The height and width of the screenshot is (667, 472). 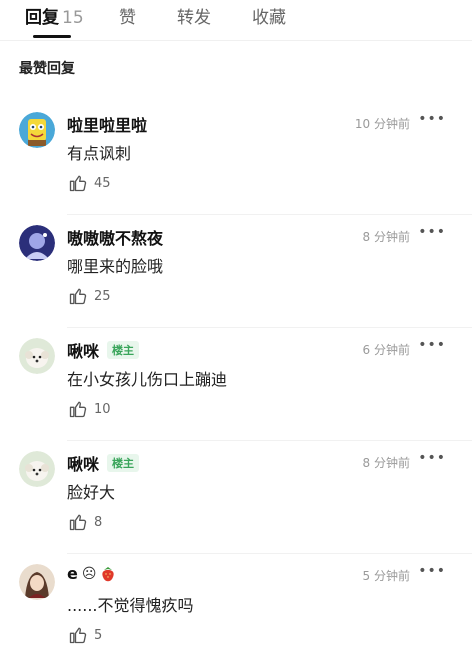 I want to click on username: 嗷嗷嗷不熬夜, so click(x=115, y=237).